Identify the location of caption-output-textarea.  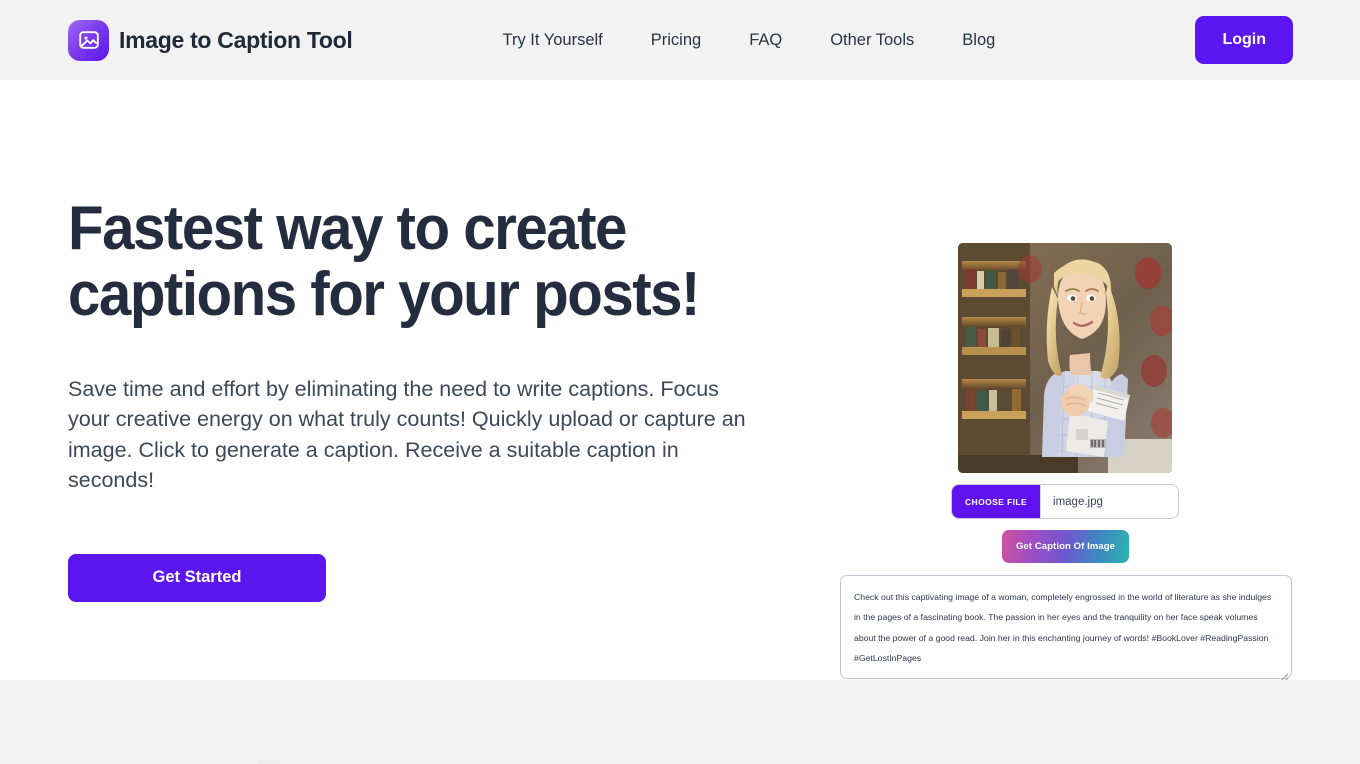
(1066, 627).